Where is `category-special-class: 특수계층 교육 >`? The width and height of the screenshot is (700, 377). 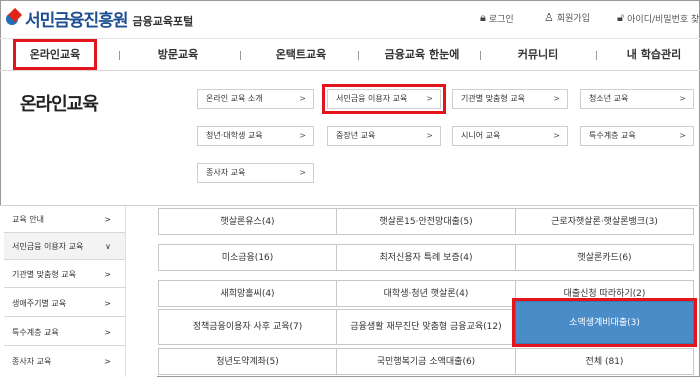
category-special-class: 특수계층 교육 > is located at coordinates (637, 136).